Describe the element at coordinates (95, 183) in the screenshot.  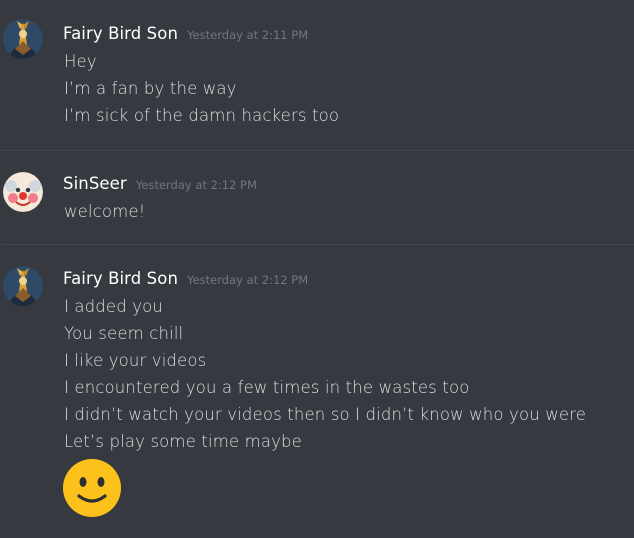
I see `username: SinSeer` at that location.